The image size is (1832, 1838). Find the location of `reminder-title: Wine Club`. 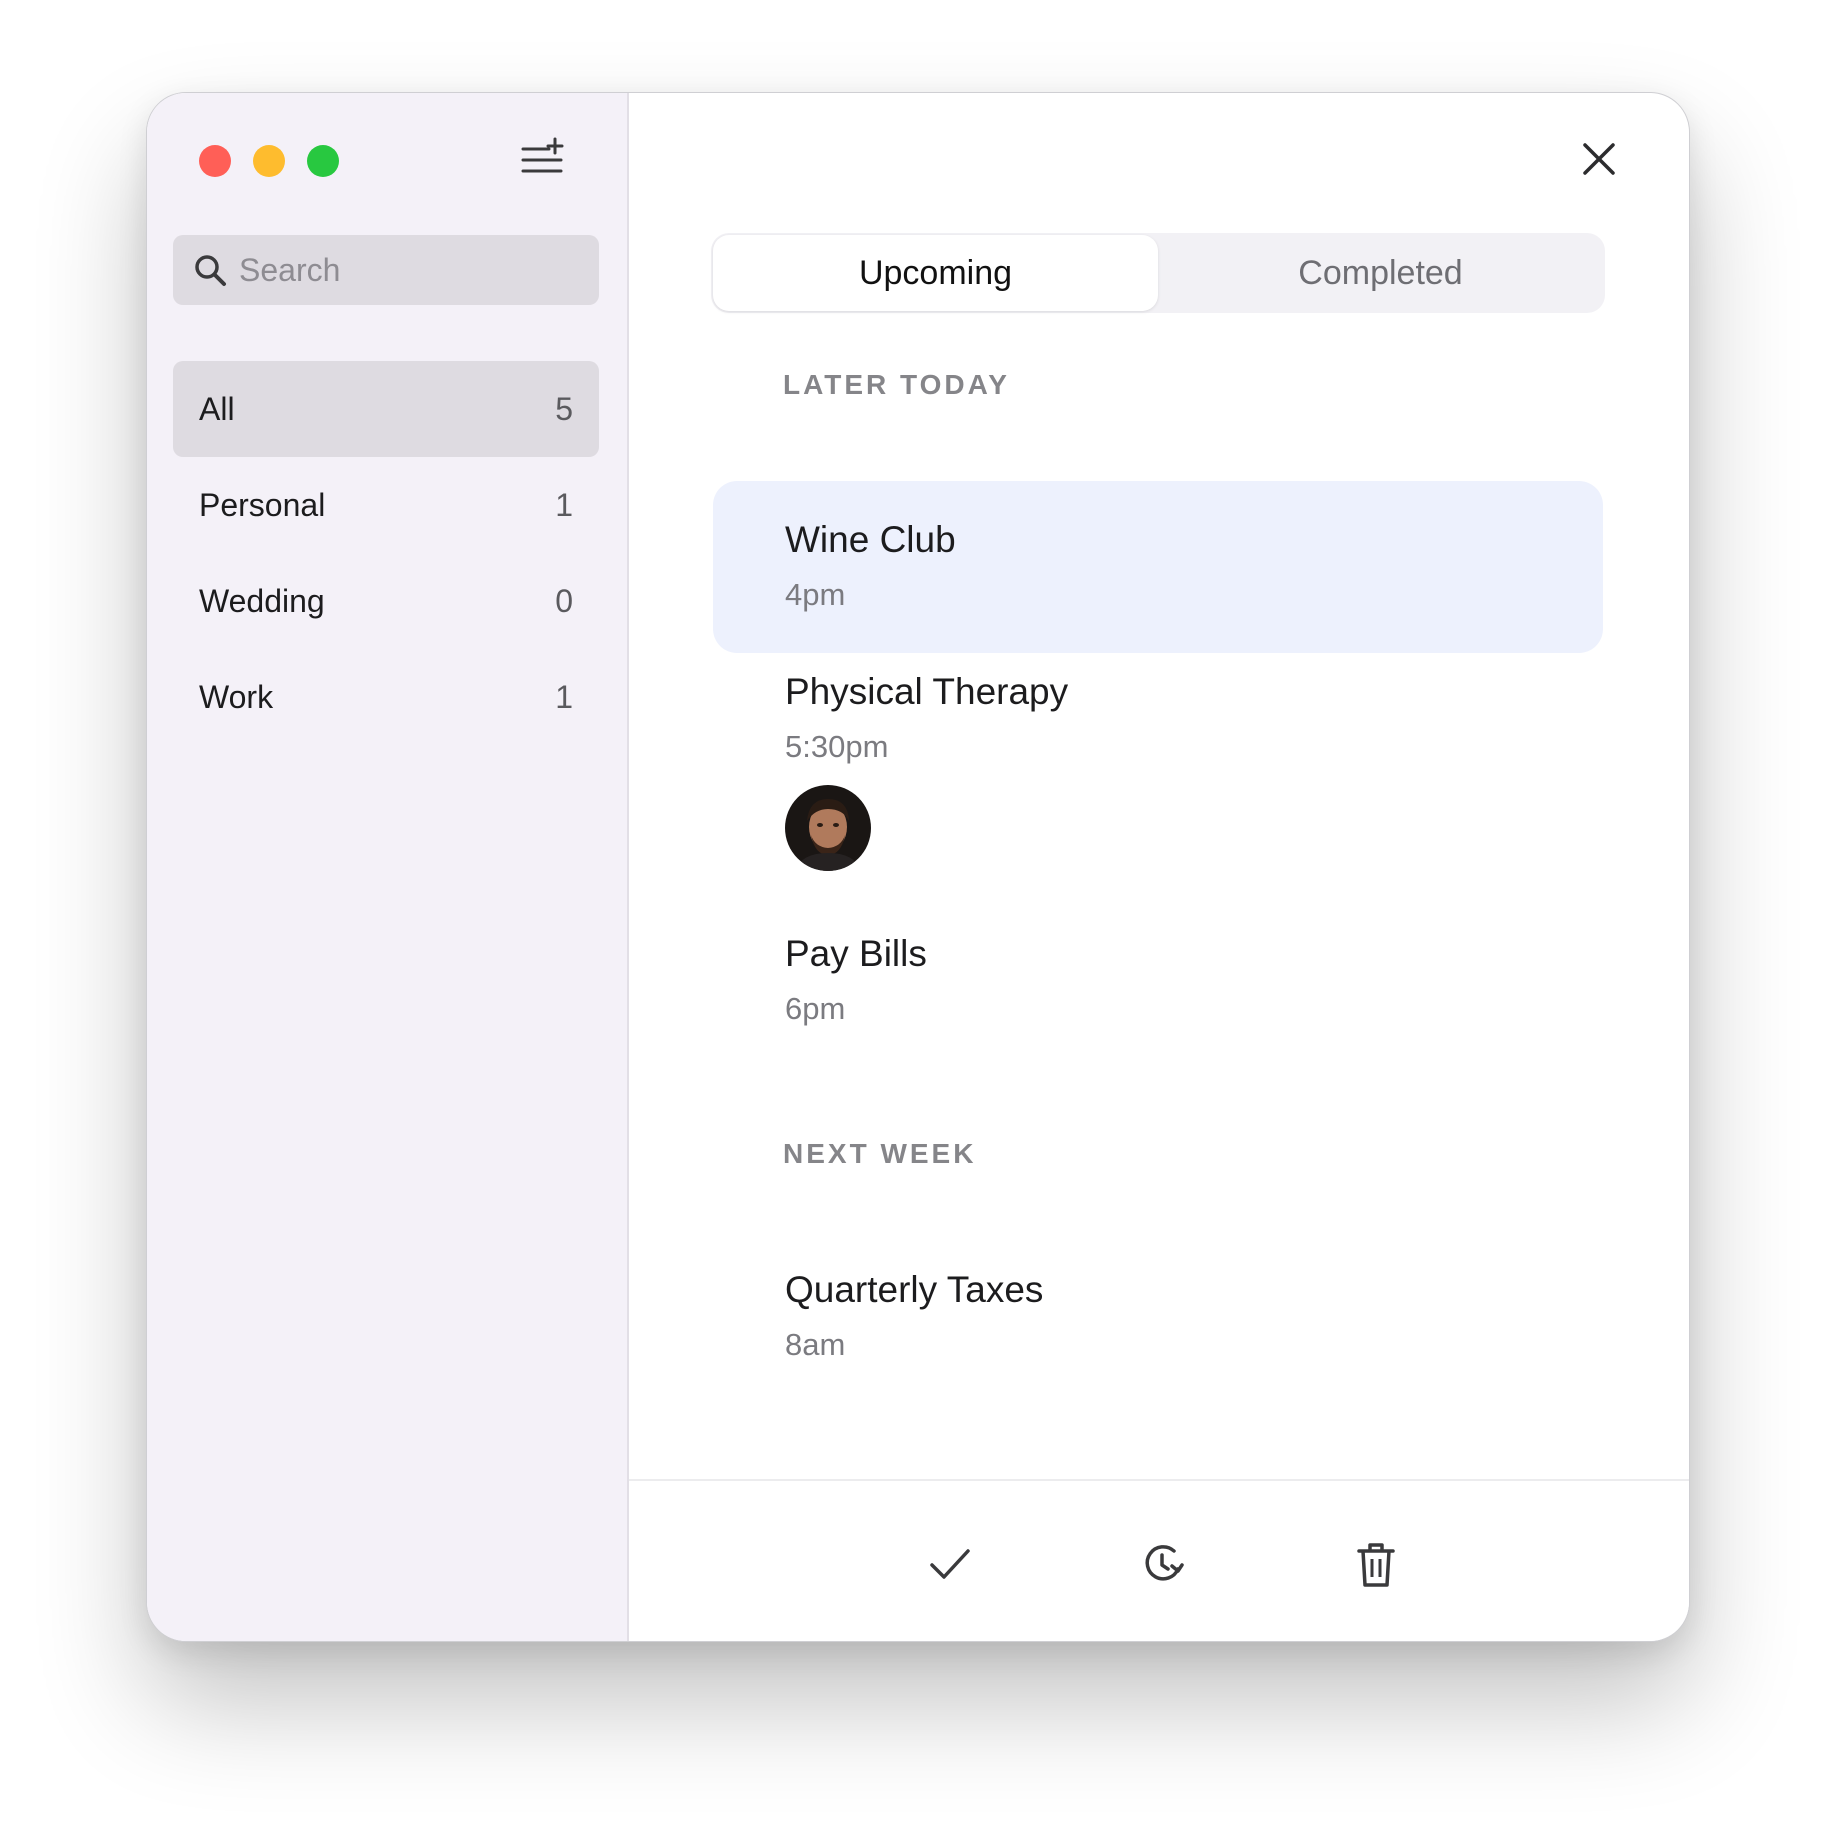

reminder-title: Wine Club is located at coordinates (870, 539).